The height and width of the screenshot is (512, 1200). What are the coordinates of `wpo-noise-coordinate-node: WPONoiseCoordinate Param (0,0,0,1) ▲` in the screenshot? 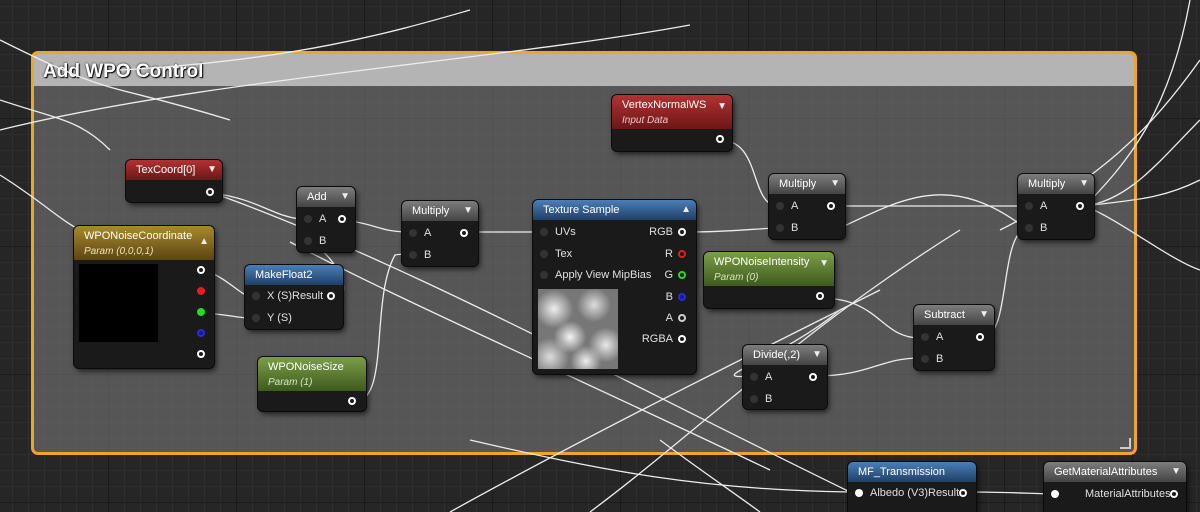 It's located at (144, 297).